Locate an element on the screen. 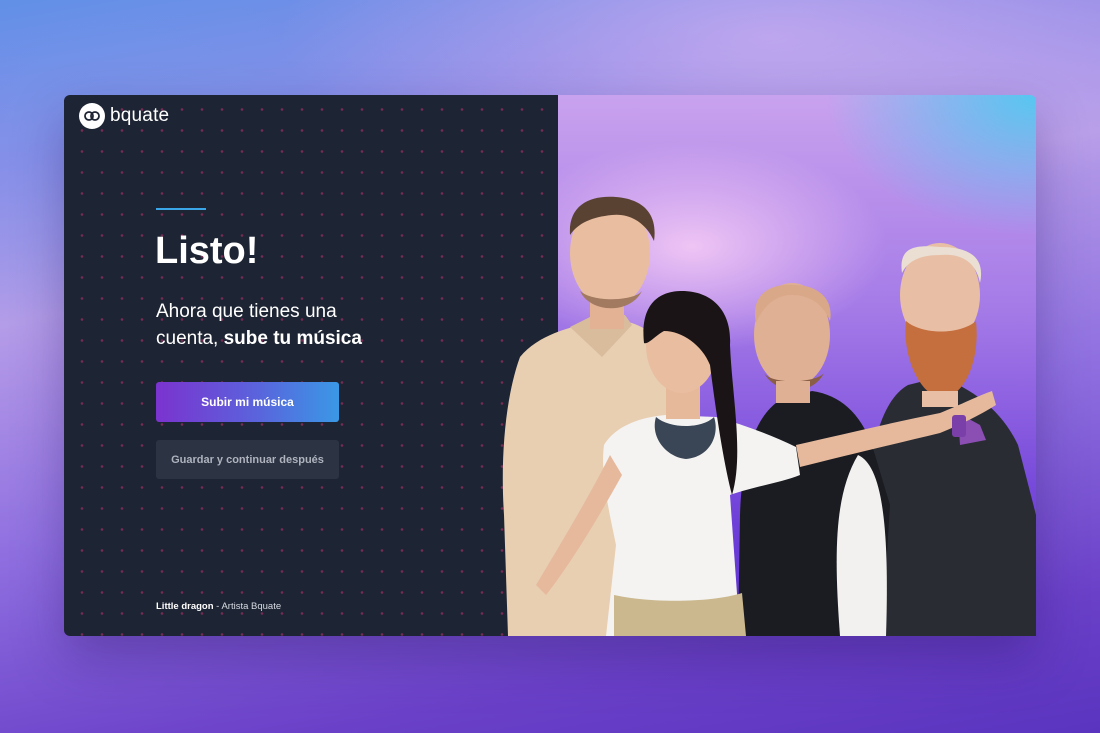 The height and width of the screenshot is (733, 1100). photo-credit: Little dragon - Artista Bquate is located at coordinates (218, 606).